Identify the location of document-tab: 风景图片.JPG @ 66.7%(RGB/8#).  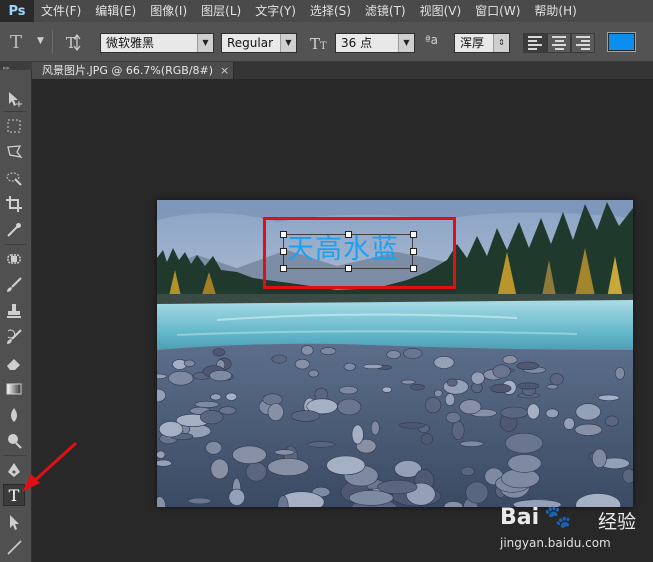
(133, 70).